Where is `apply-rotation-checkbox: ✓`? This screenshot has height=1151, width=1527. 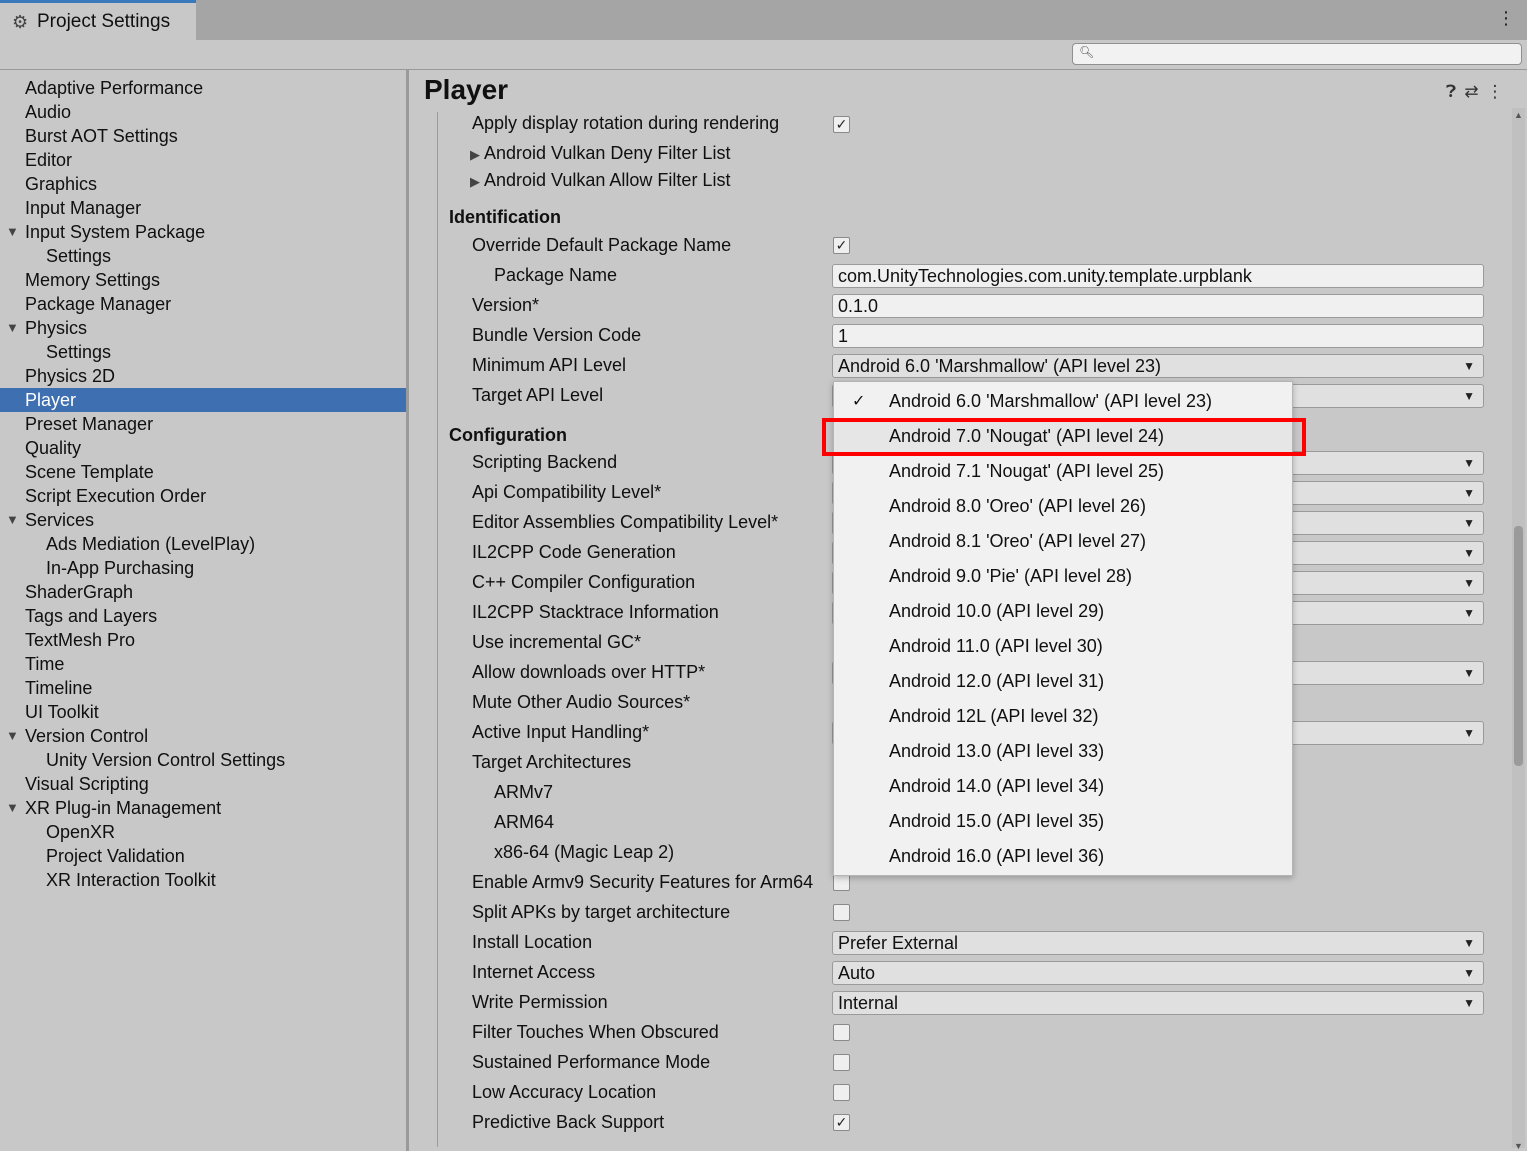
apply-rotation-checkbox: ✓ is located at coordinates (841, 124).